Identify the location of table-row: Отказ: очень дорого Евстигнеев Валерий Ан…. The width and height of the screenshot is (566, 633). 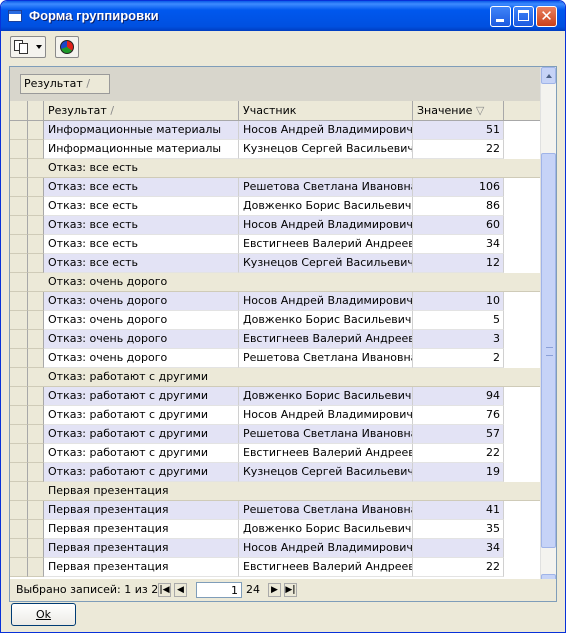
(275, 339).